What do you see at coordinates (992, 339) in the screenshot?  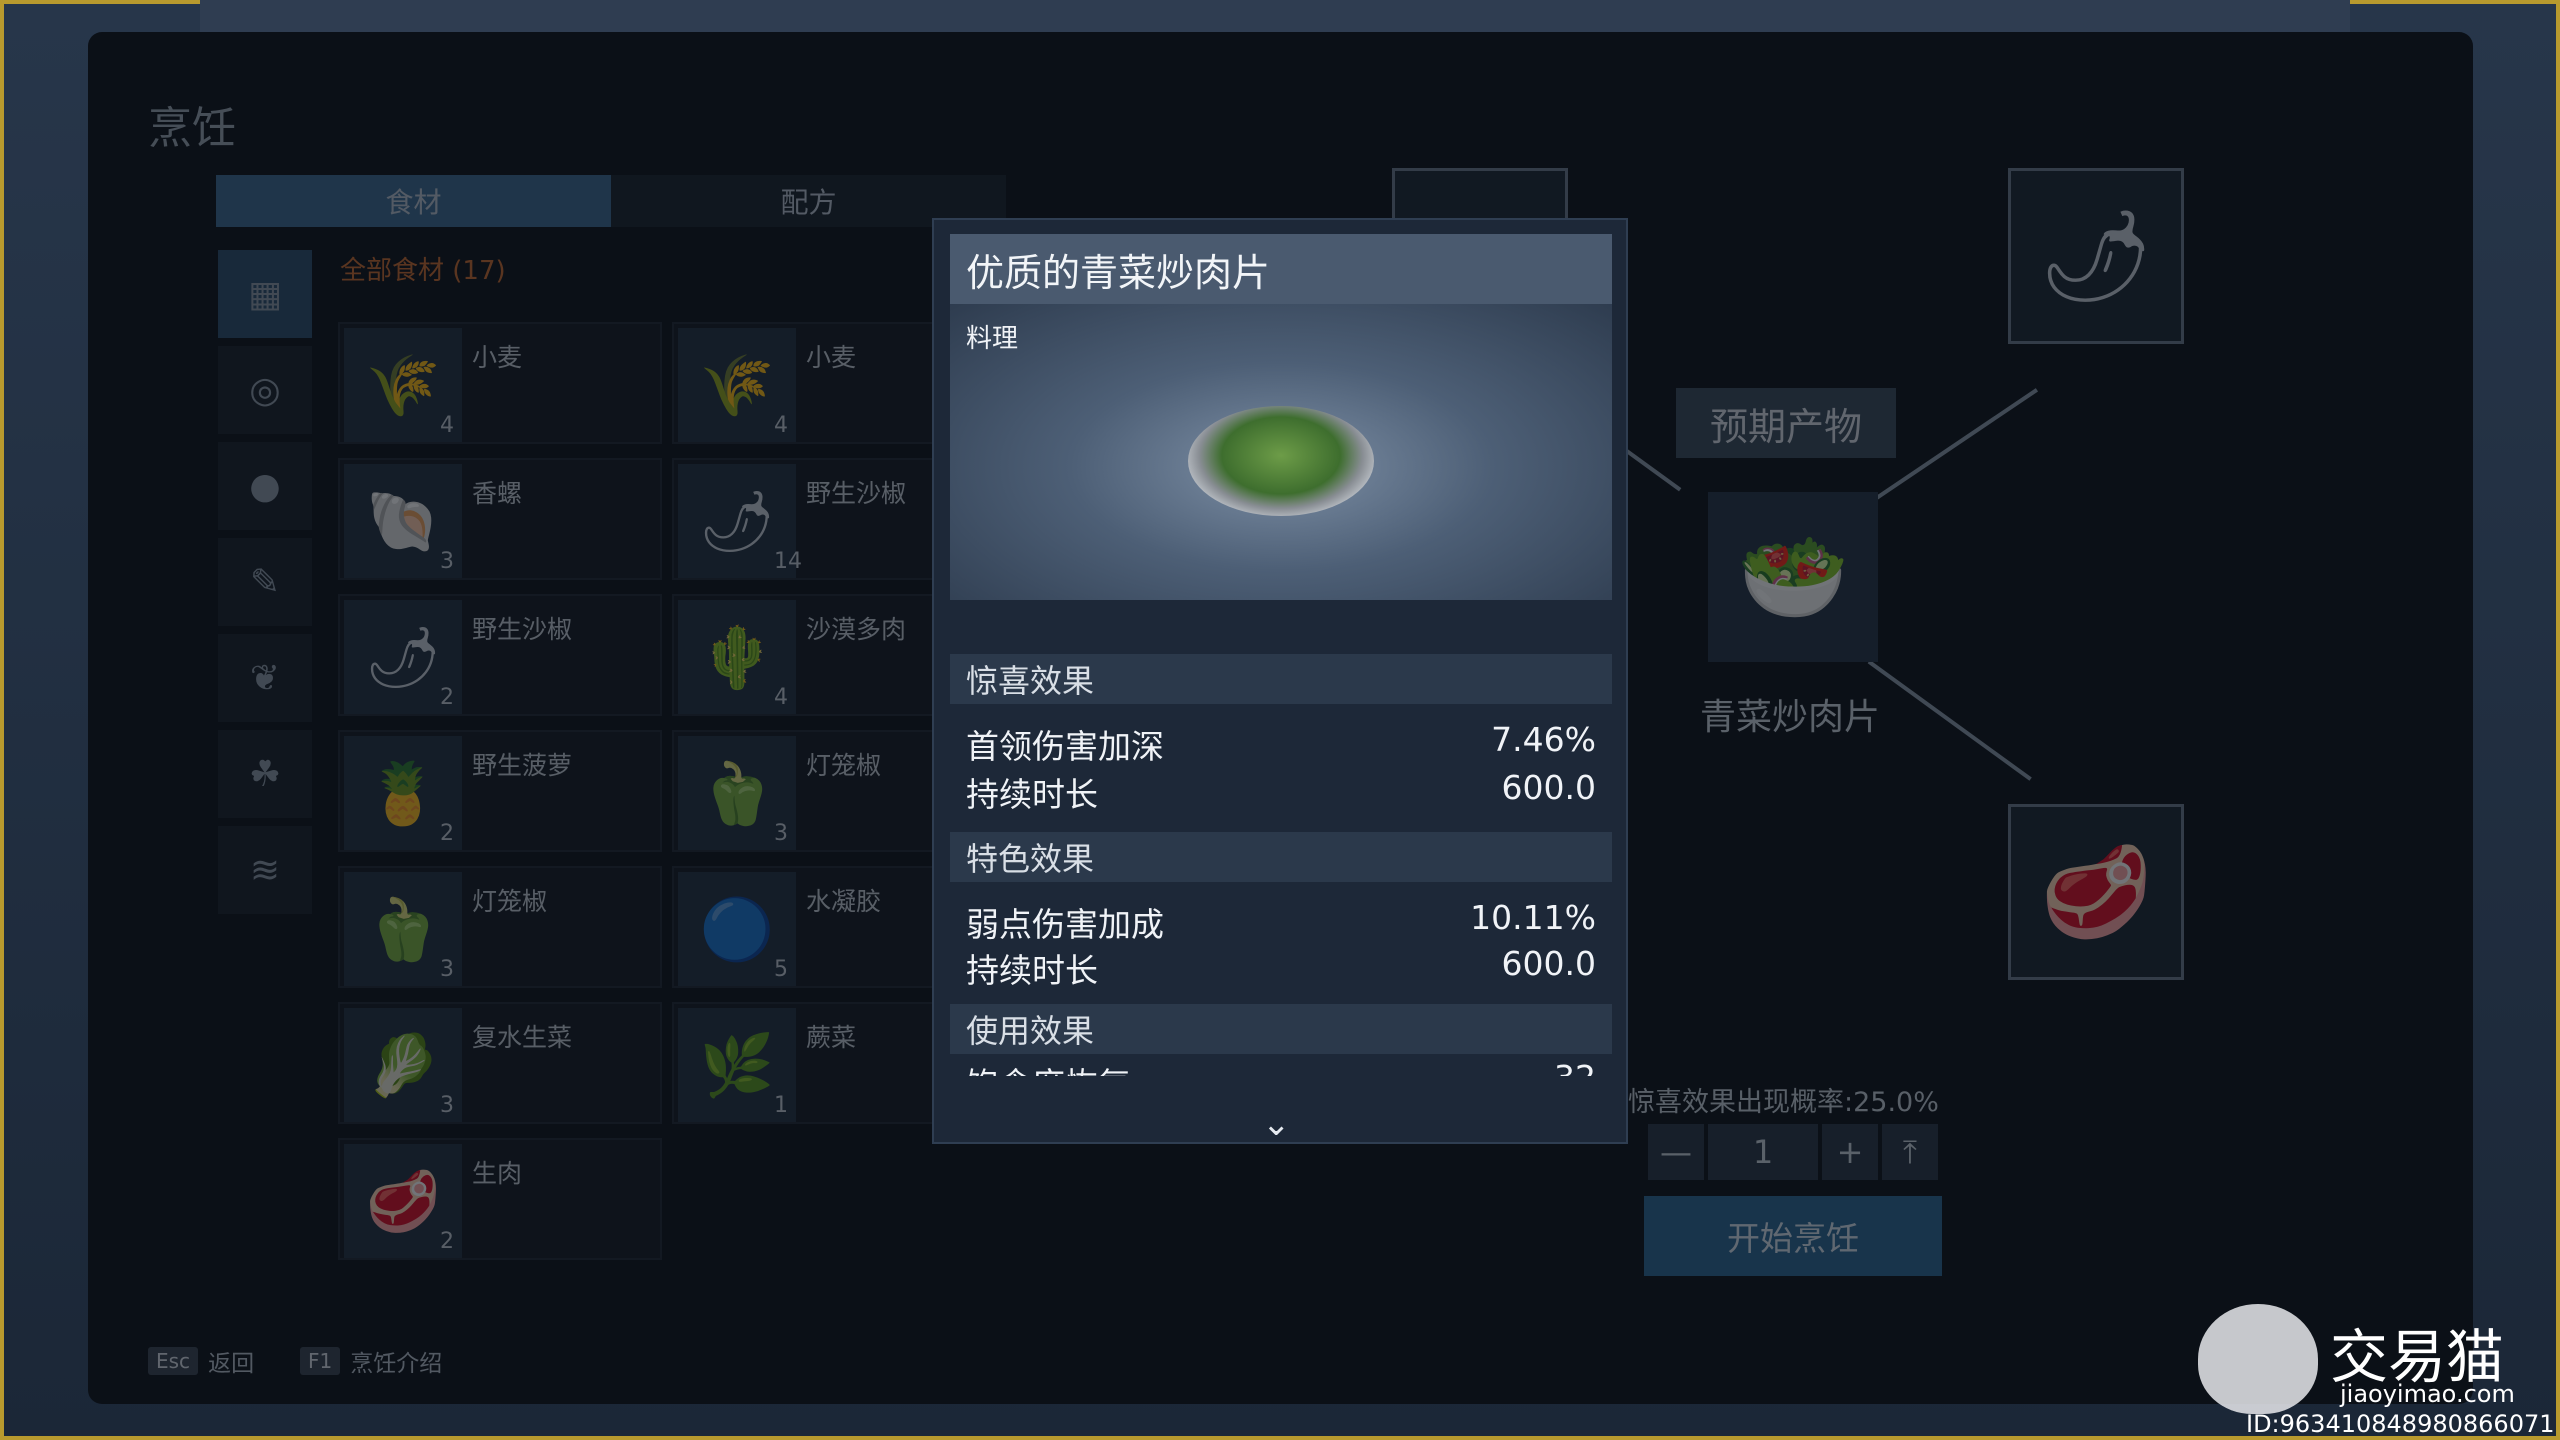 I see `tooltip-category: 料理` at bounding box center [992, 339].